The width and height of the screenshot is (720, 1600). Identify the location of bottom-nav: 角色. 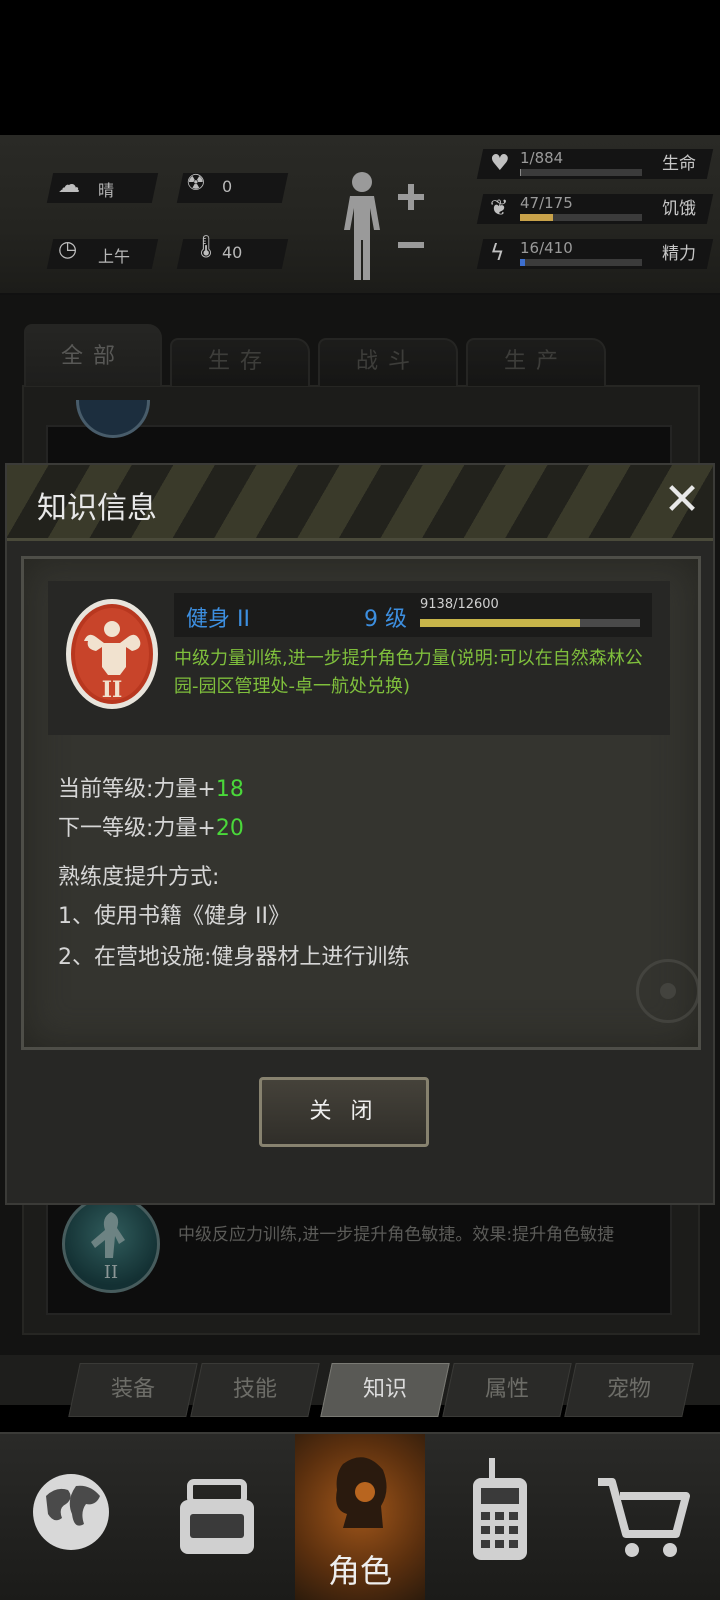
(360, 1516).